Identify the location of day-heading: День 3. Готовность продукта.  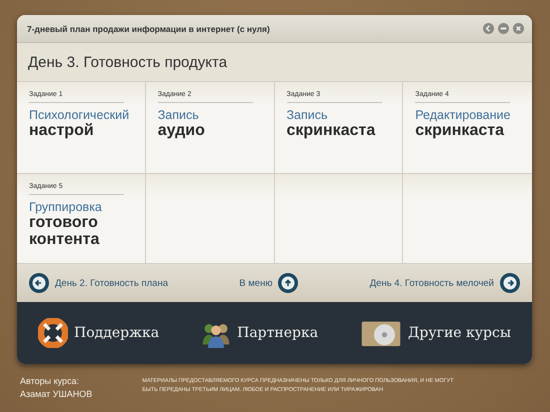
(274, 62).